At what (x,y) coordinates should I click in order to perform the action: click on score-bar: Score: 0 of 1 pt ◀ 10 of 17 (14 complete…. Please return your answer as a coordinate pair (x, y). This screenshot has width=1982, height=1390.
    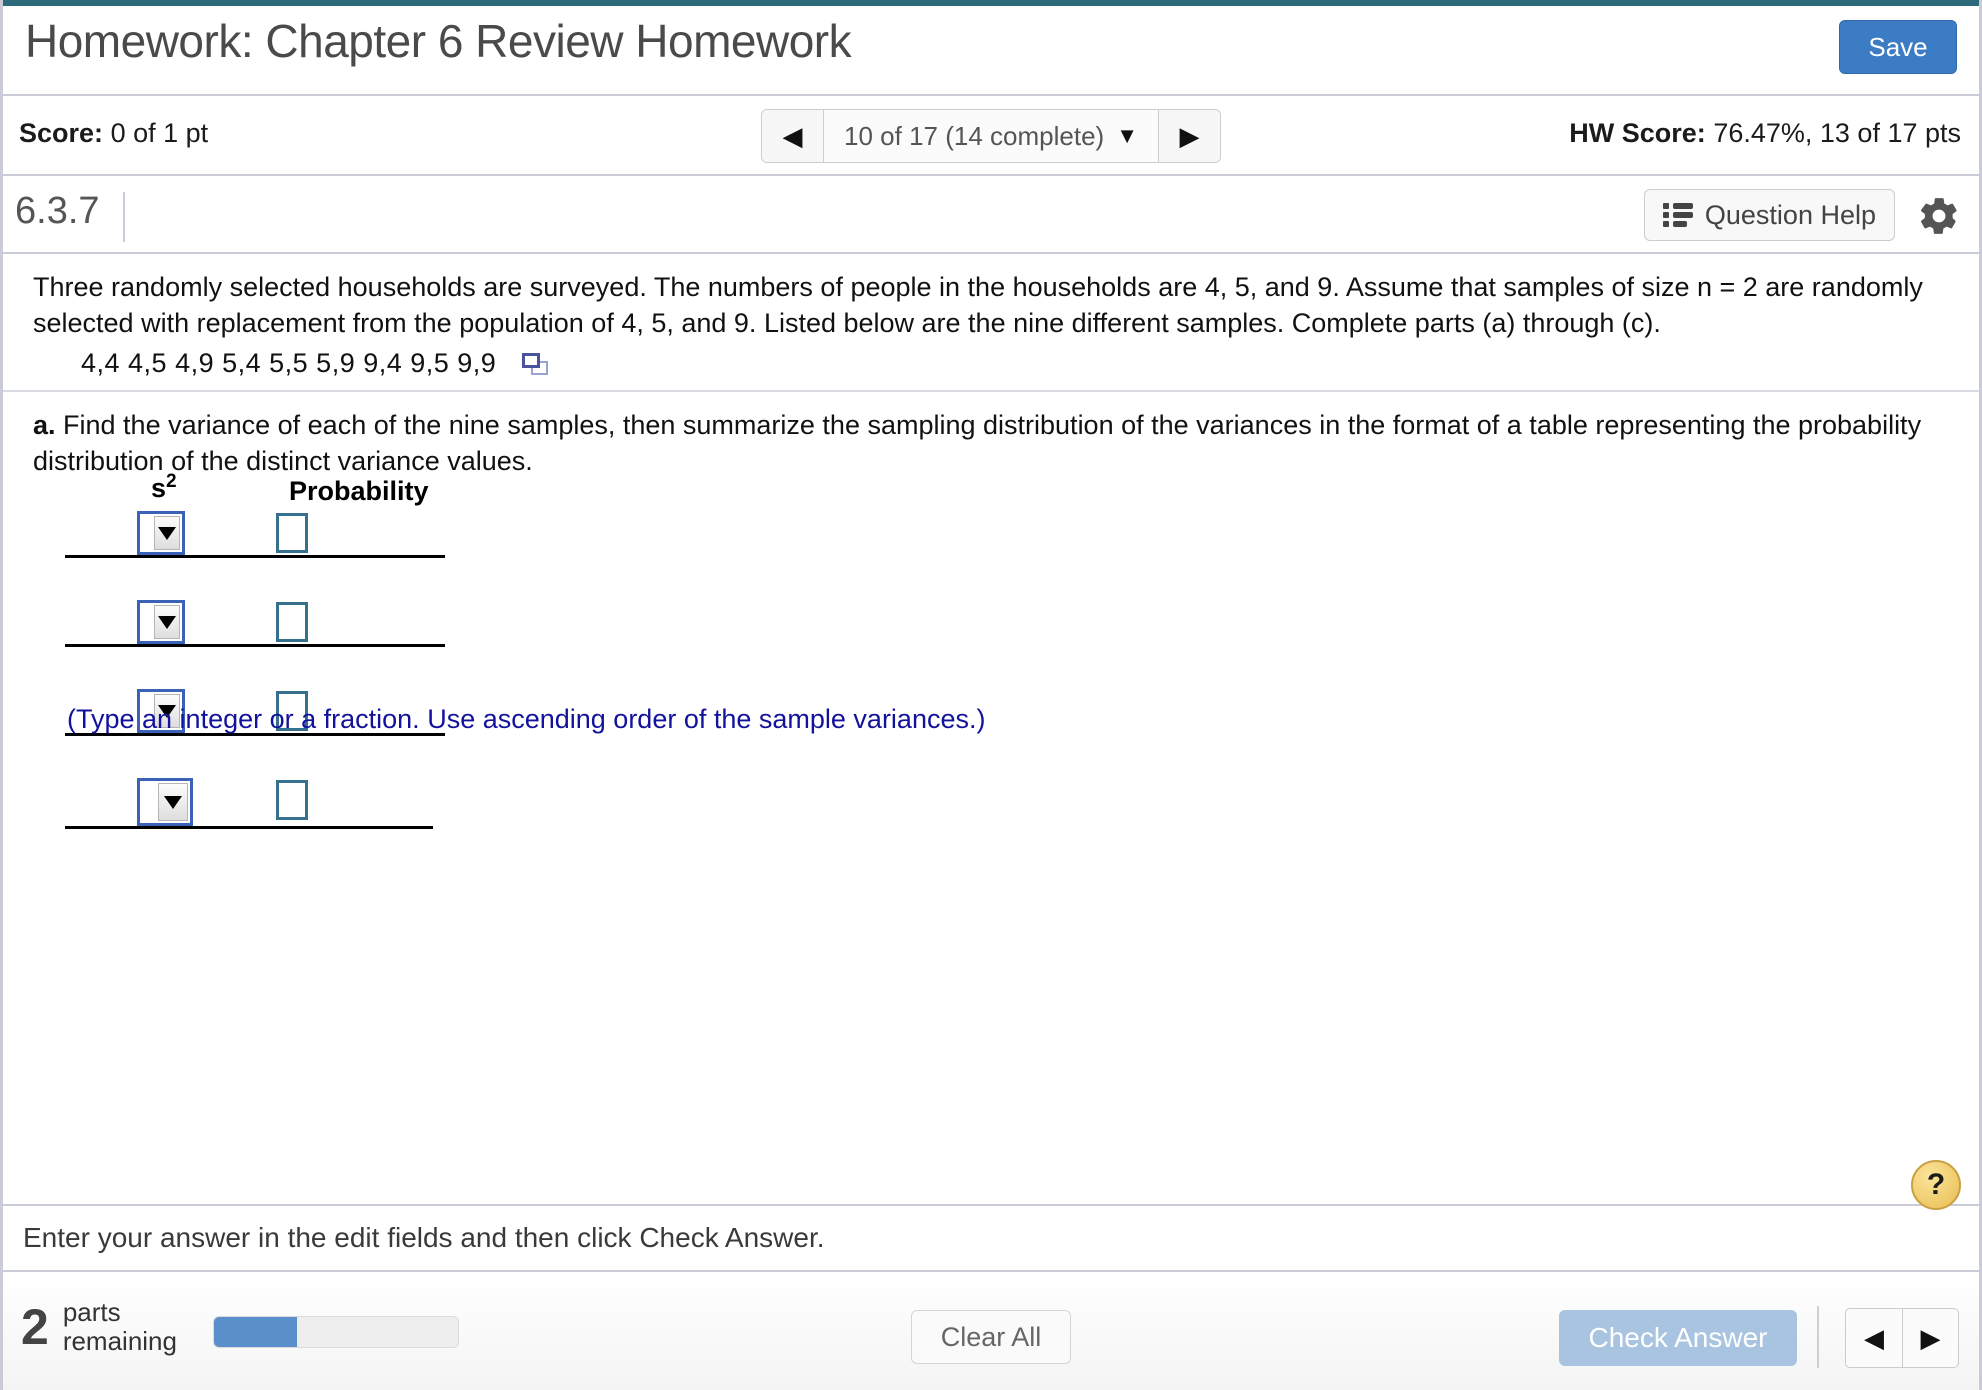
    Looking at the image, I should click on (991, 137).